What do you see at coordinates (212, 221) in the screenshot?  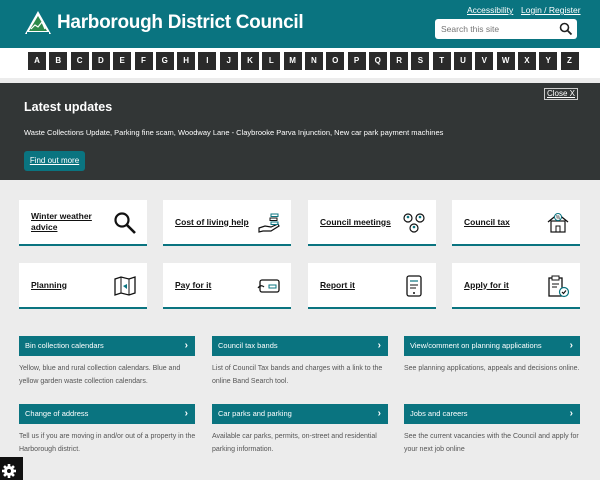 I see `tile-label: Cost of living help` at bounding box center [212, 221].